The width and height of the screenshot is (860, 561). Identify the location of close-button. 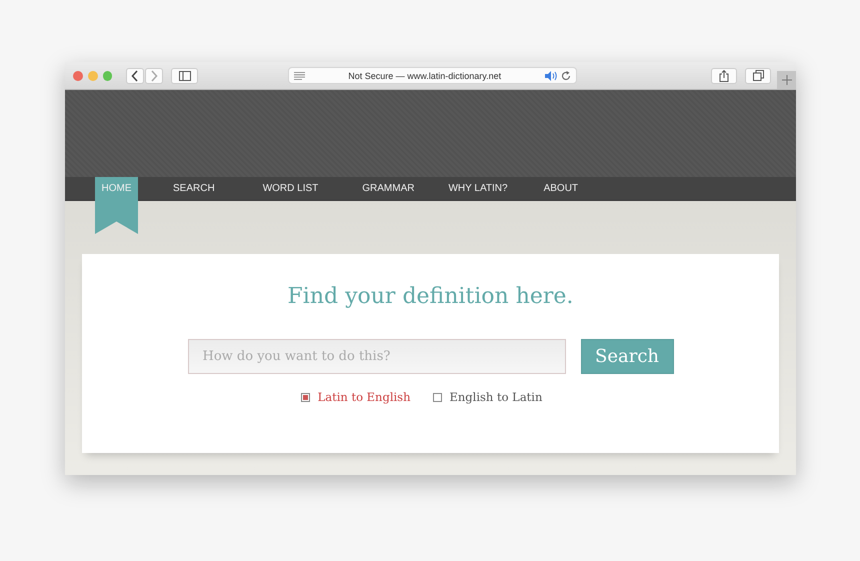
(78, 75).